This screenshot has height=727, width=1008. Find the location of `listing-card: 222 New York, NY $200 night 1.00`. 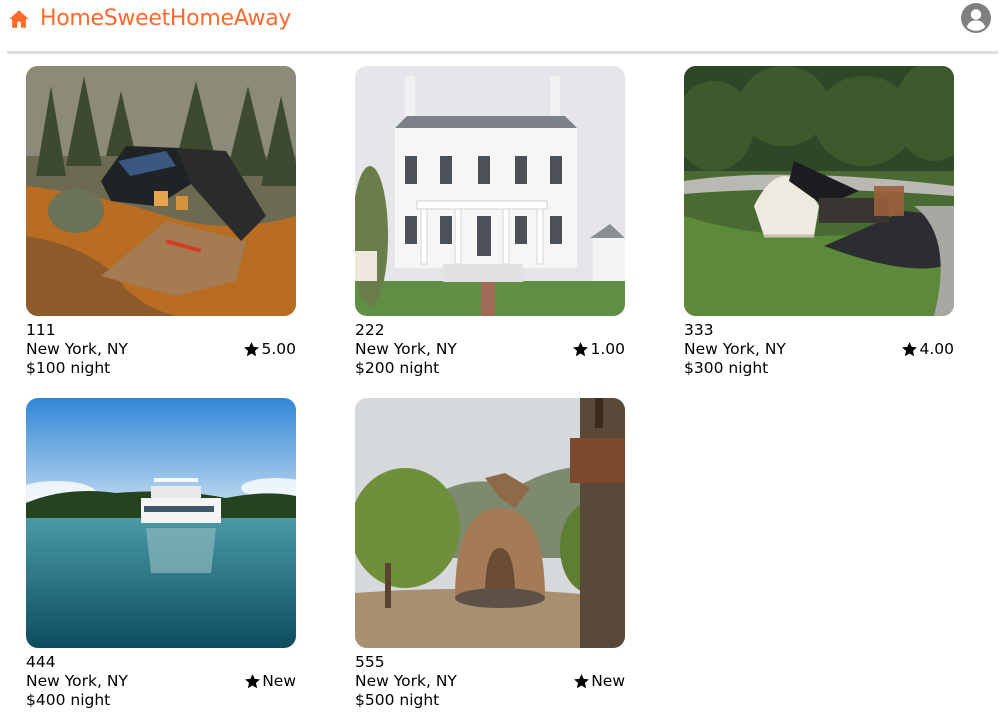

listing-card: 222 New York, NY $200 night 1.00 is located at coordinates (490, 222).